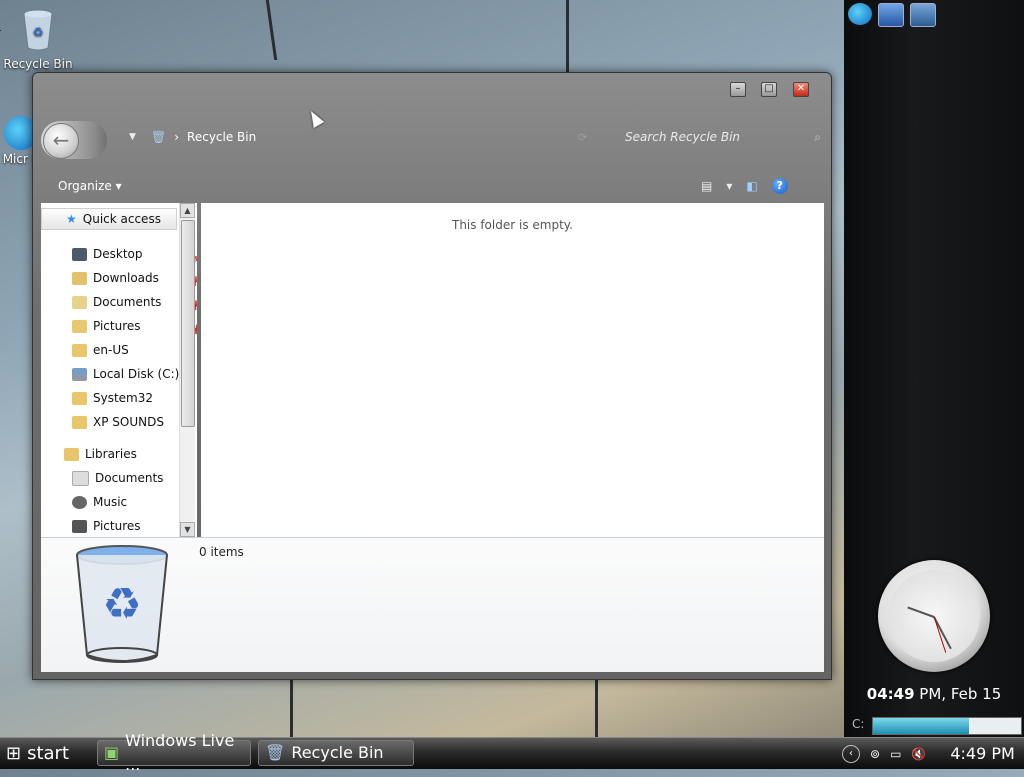  Describe the element at coordinates (729, 186) in the screenshot. I see `view-options-dropdown: ▾` at that location.